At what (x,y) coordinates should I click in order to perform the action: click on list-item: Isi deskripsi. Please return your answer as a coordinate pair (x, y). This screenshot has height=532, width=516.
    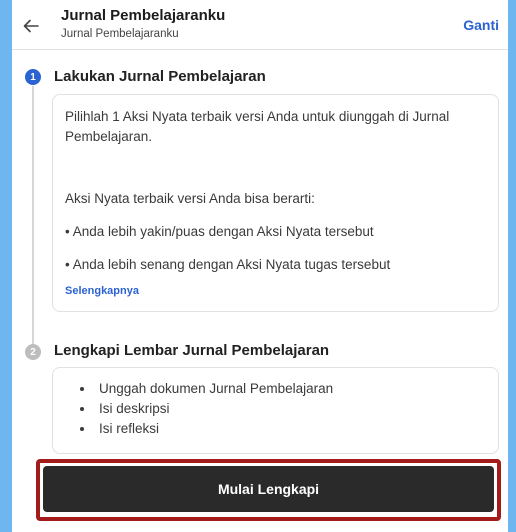
    Looking at the image, I should click on (214, 409).